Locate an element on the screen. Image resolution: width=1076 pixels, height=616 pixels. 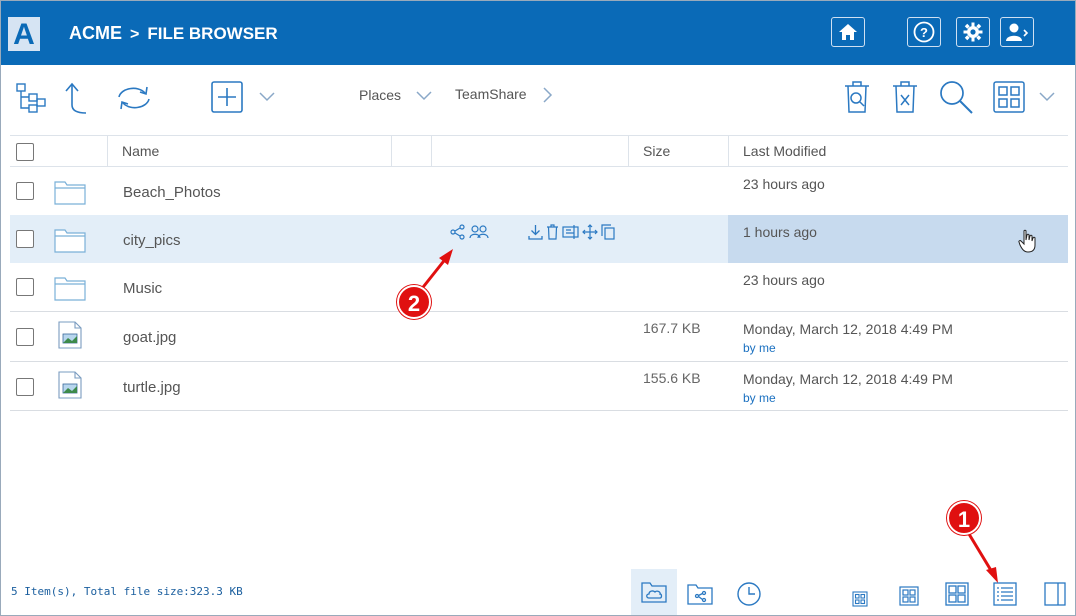
add-button is located at coordinates (227, 97).